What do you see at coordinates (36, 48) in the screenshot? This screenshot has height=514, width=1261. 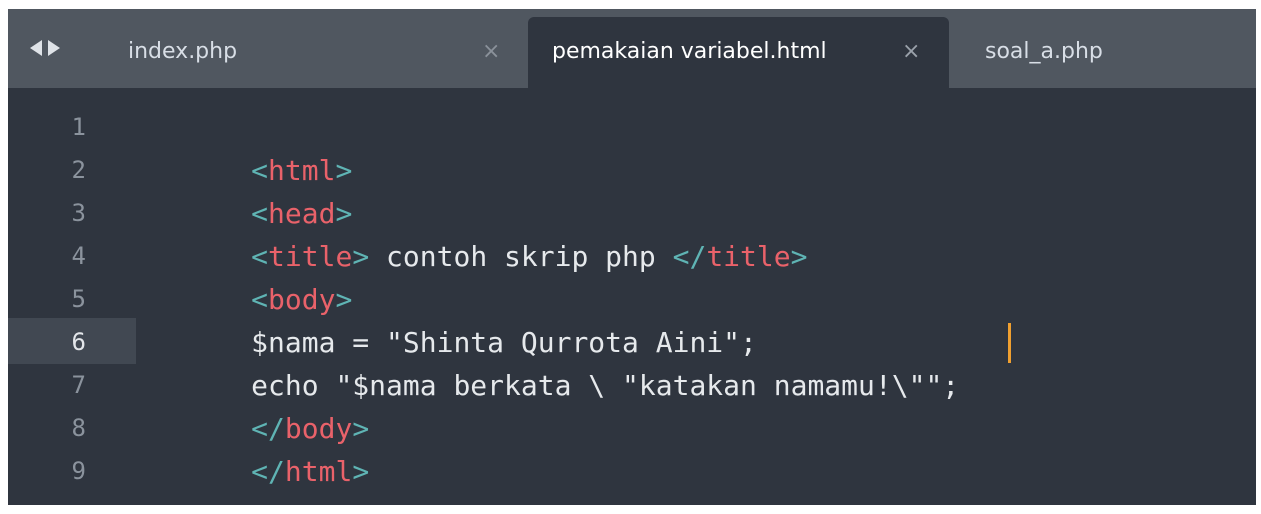 I see `chevron-left-icon` at bounding box center [36, 48].